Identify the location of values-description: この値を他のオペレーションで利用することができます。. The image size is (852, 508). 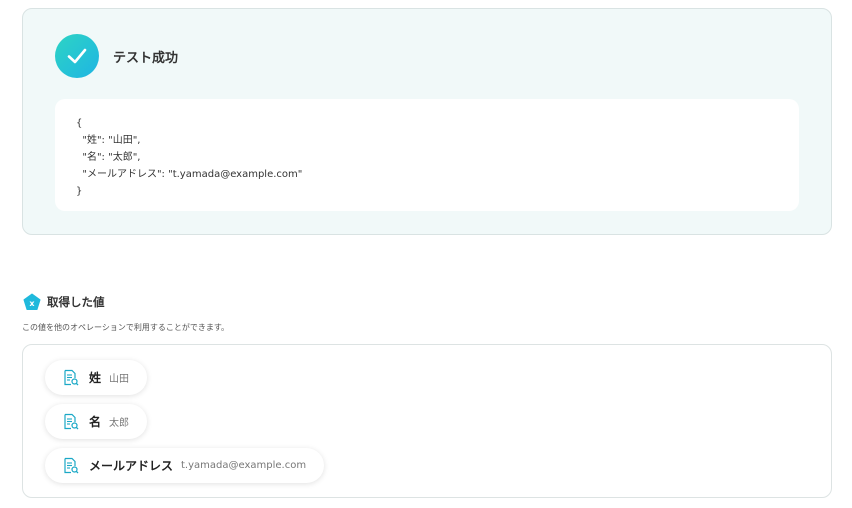
(126, 327).